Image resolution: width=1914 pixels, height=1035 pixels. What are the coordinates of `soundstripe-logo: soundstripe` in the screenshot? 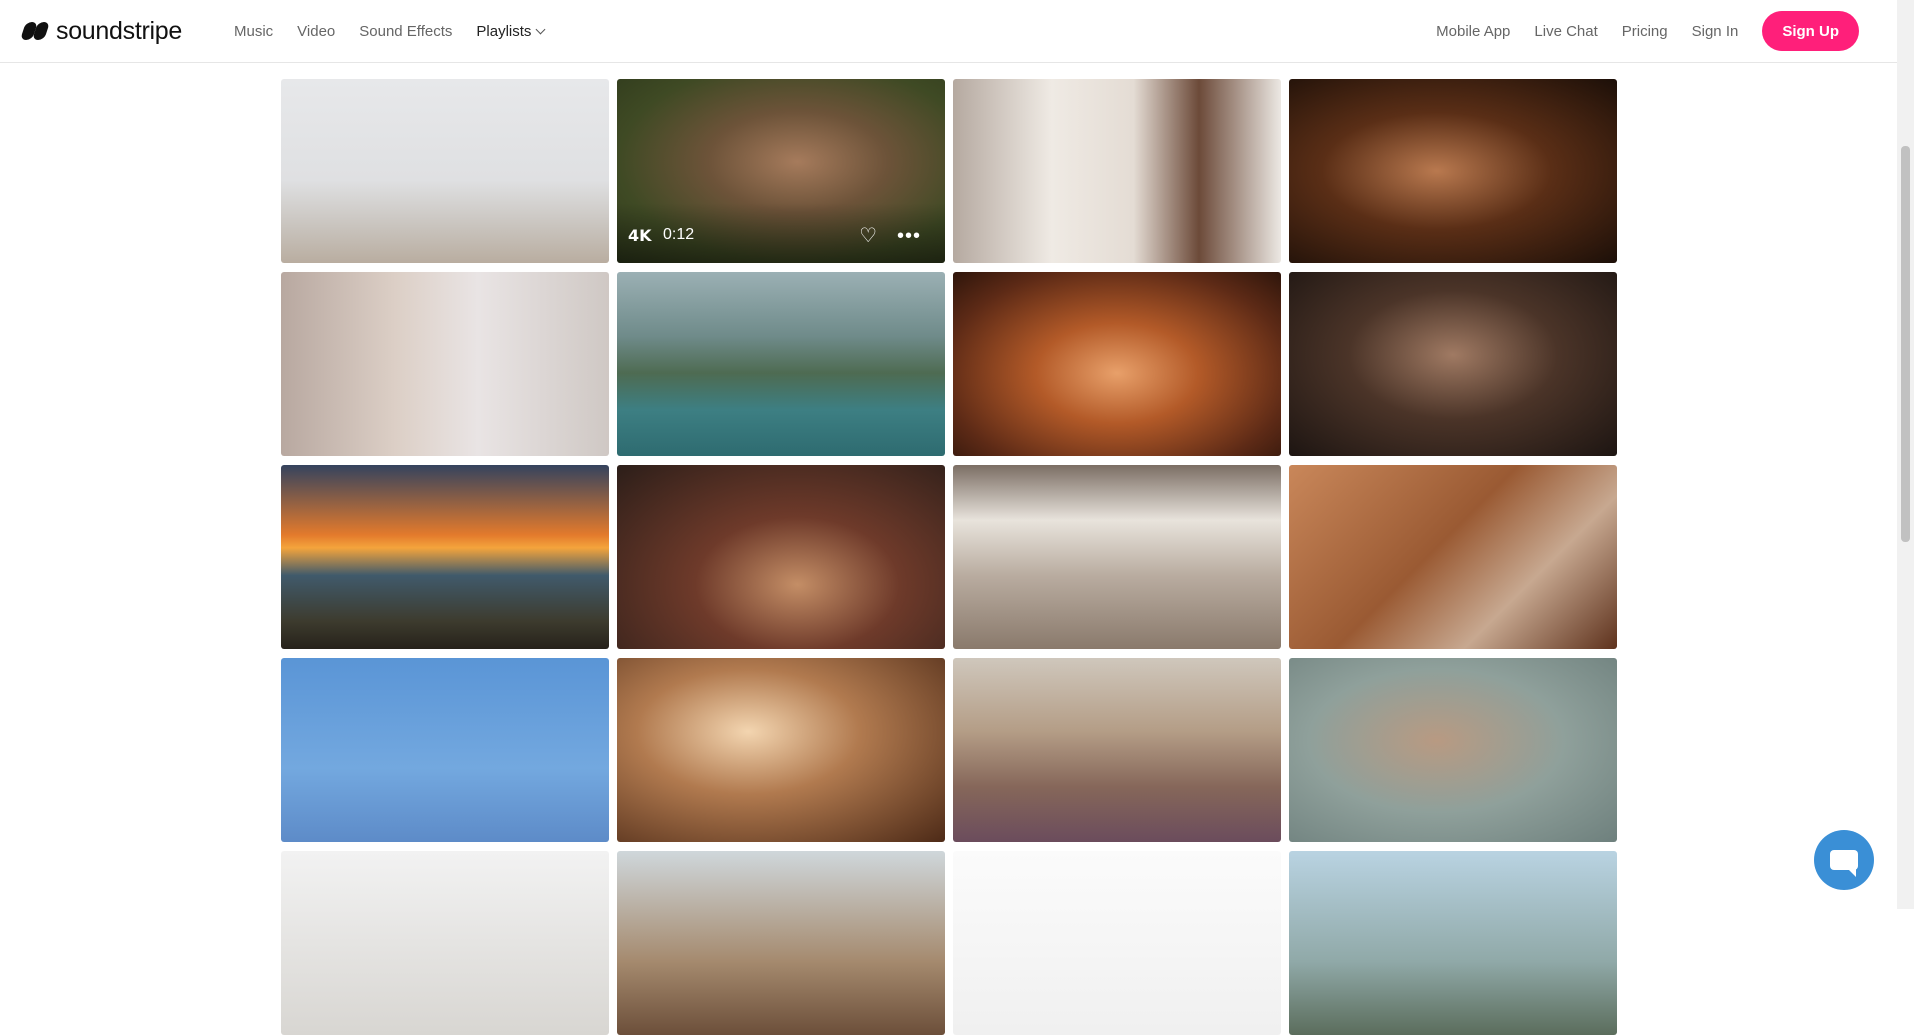 It's located at (101, 31).